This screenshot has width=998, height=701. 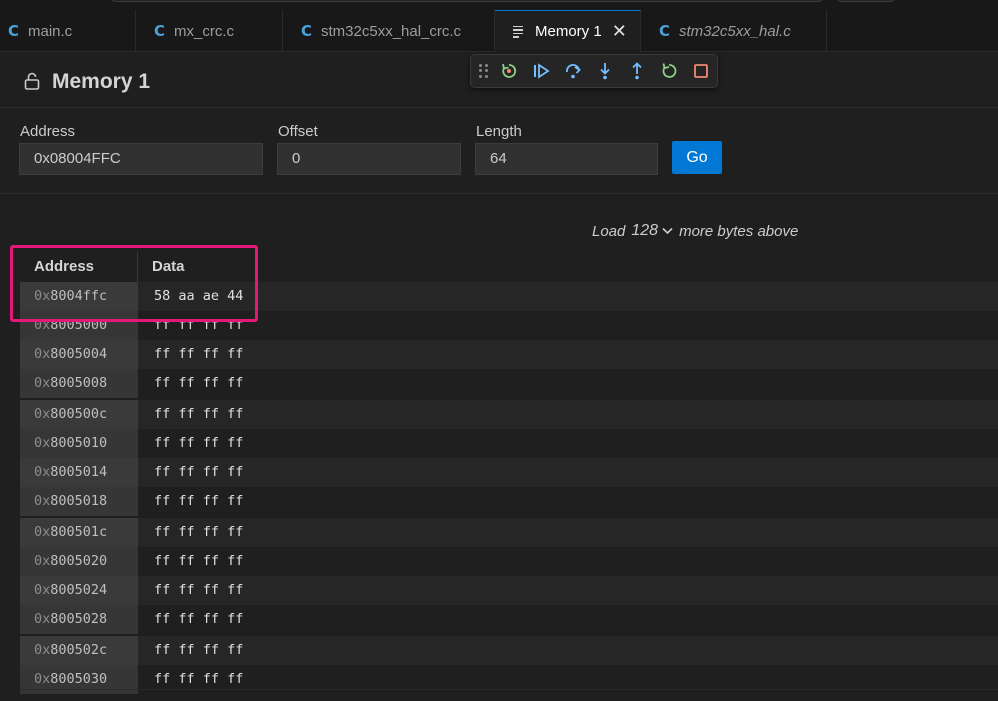 I want to click on row-address: 0x8005020, so click(x=79, y=561).